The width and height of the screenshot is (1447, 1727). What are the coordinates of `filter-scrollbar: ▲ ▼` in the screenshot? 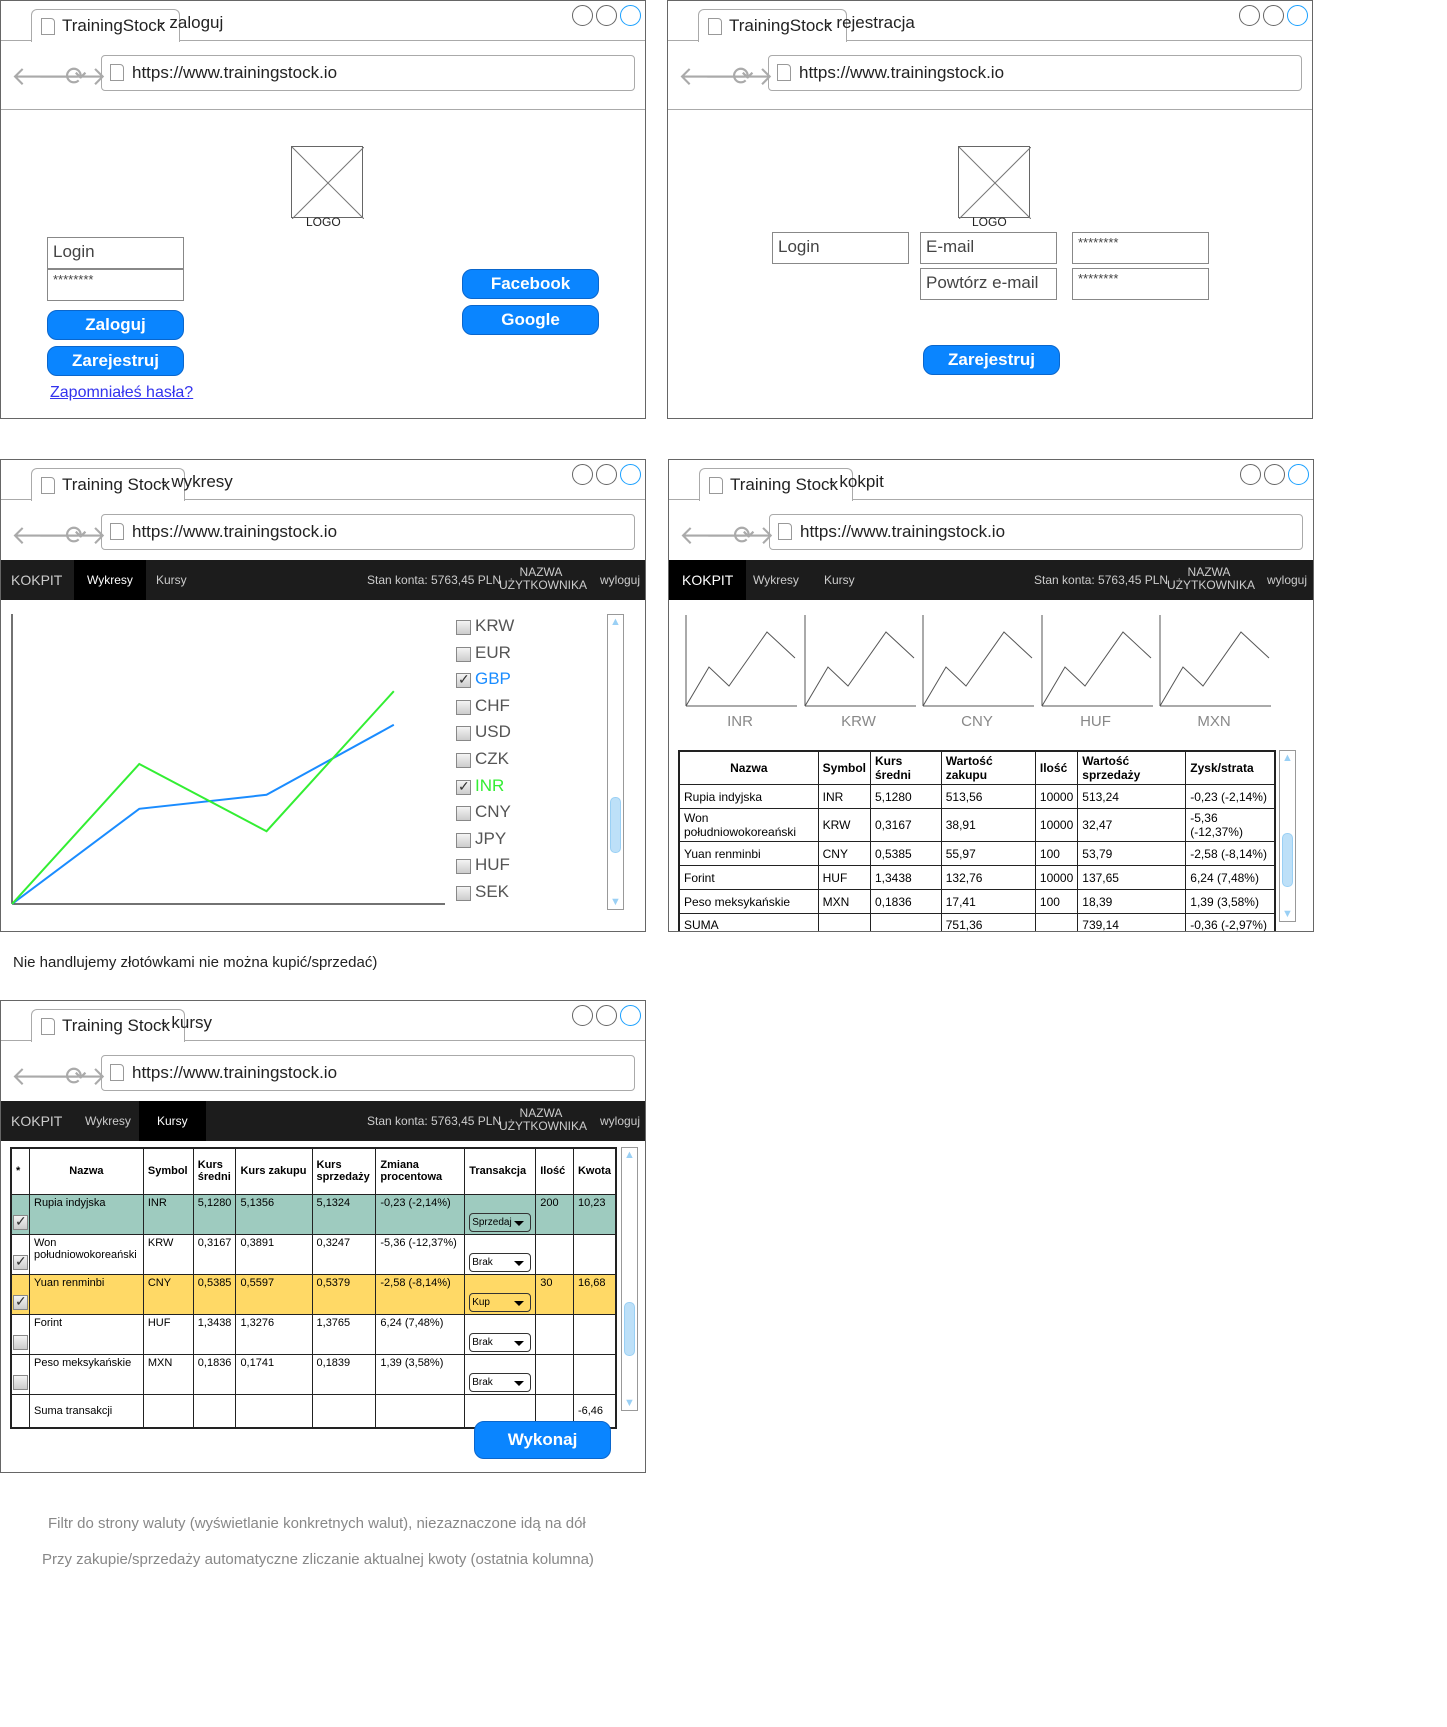 It's located at (615, 762).